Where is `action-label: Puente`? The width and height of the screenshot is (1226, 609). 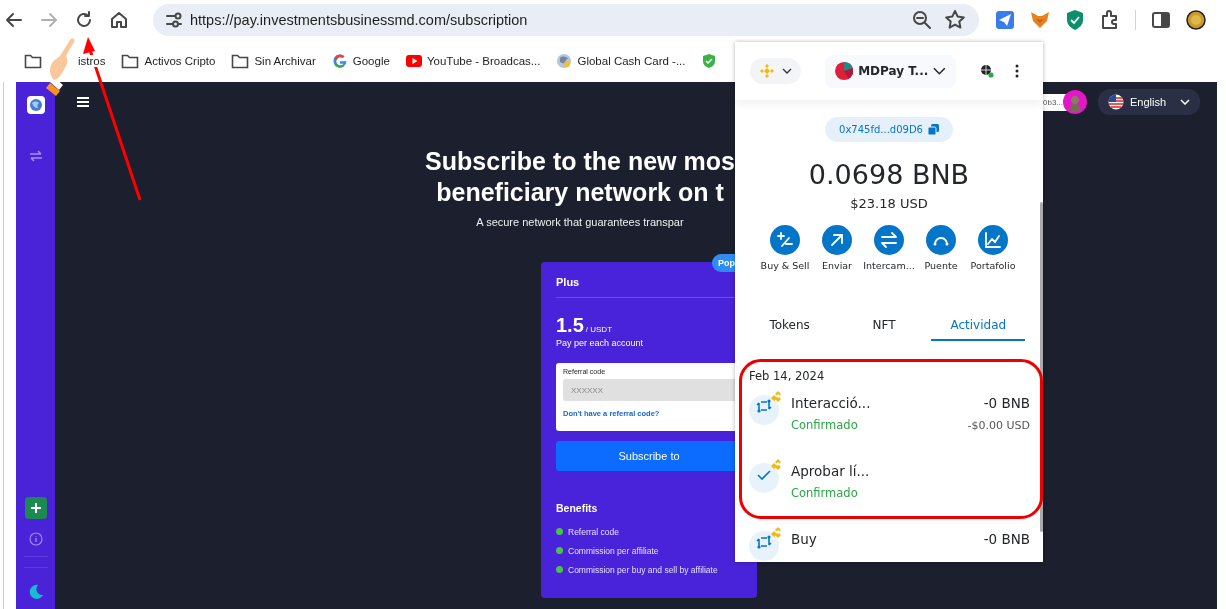 action-label: Puente is located at coordinates (941, 265).